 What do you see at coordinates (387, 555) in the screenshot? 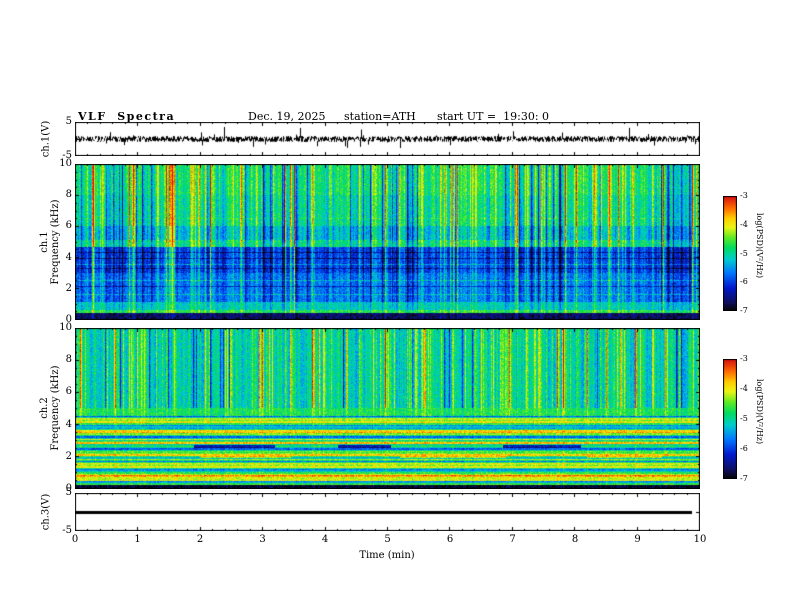
I see `x-axis-title: Time (min)` at bounding box center [387, 555].